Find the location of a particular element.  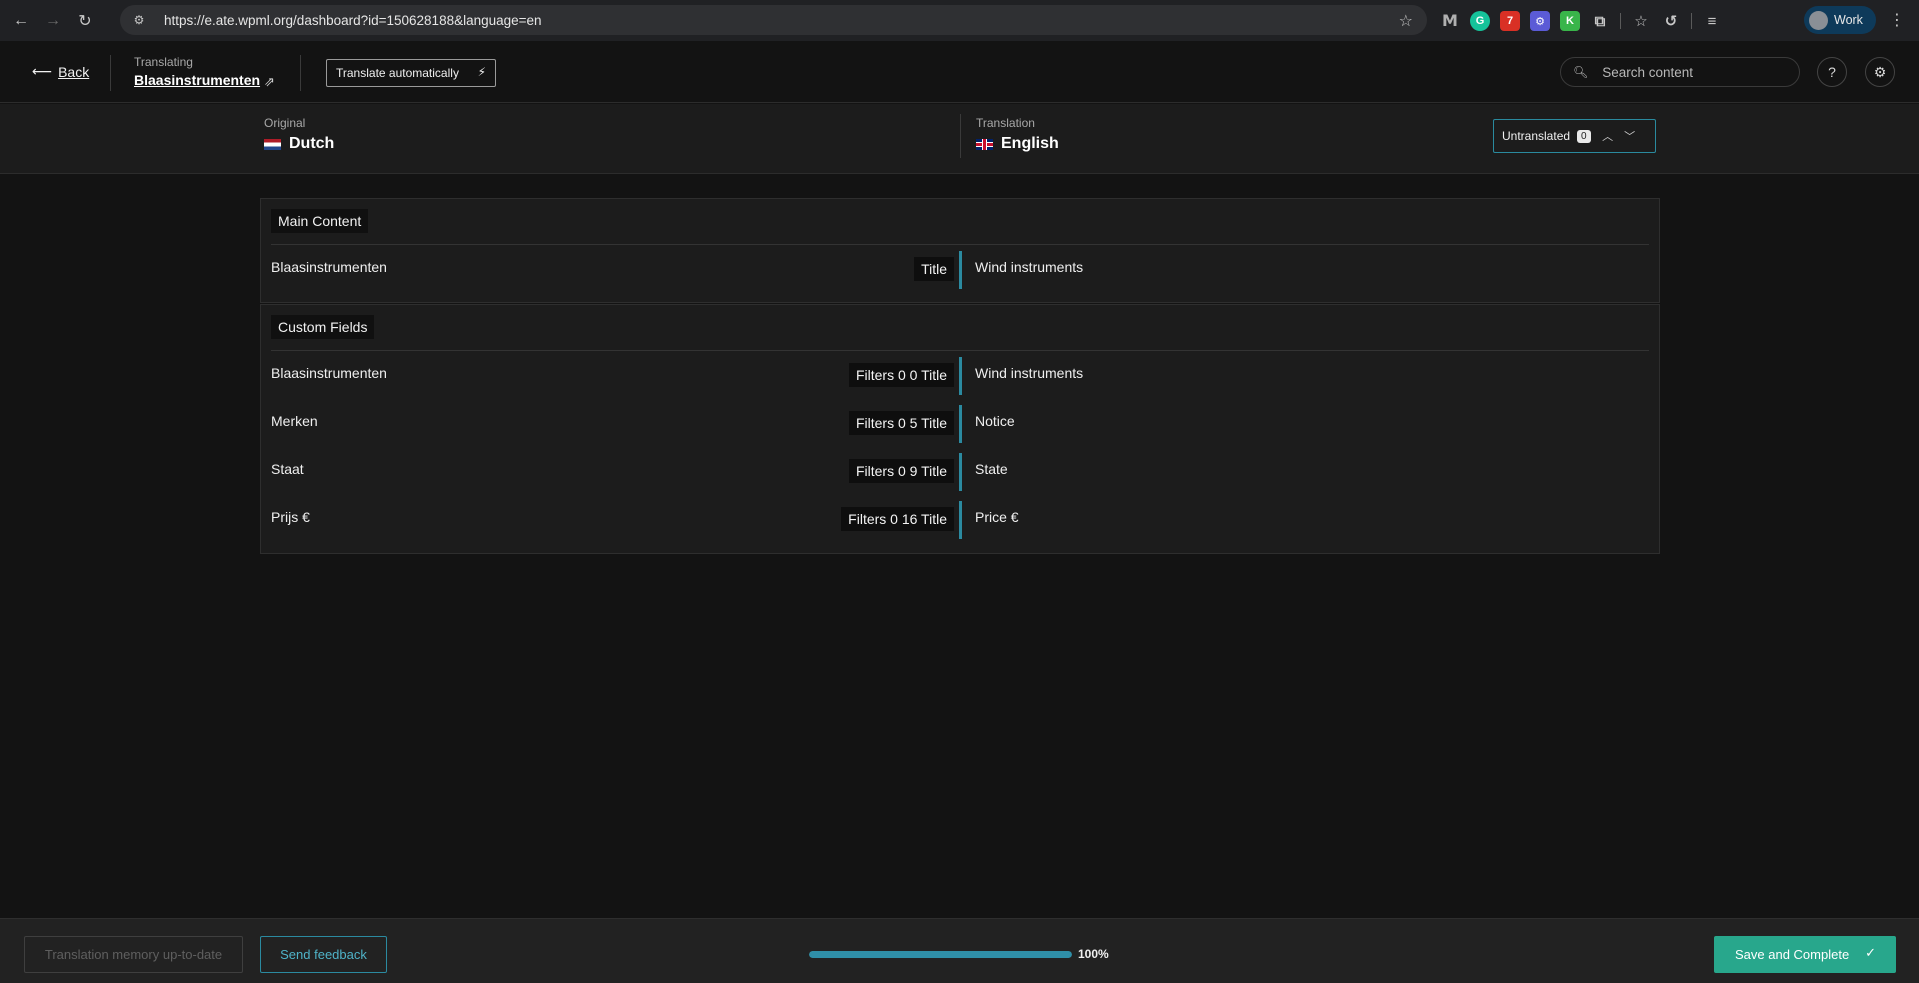

save-and-complete-button: Save and Complete ✓ is located at coordinates (1805, 954).